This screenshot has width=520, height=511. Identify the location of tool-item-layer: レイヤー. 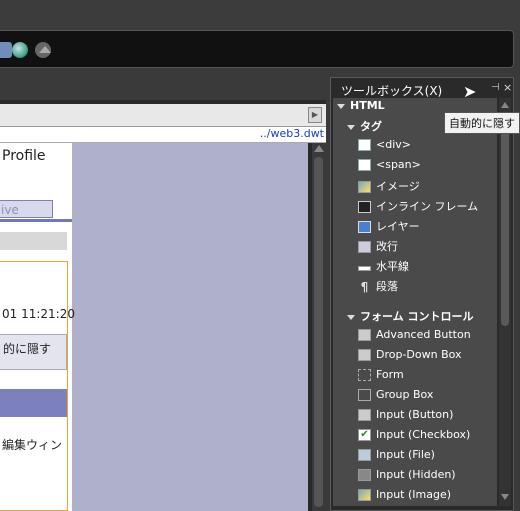
(389, 227).